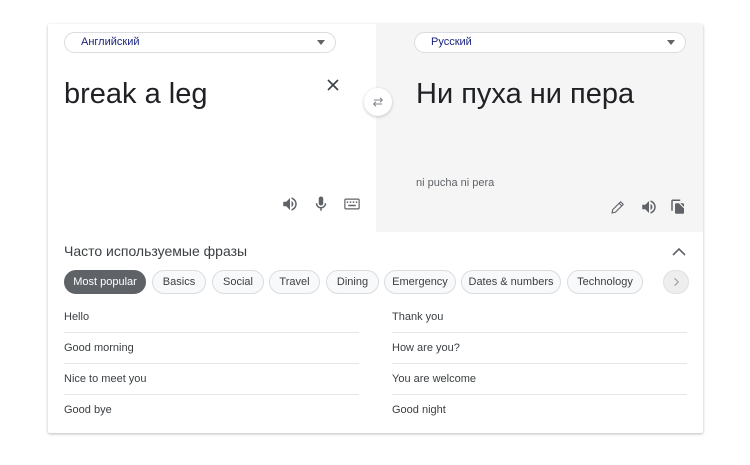  Describe the element at coordinates (211, 379) in the screenshot. I see `list-item: Nice to meet you` at that location.